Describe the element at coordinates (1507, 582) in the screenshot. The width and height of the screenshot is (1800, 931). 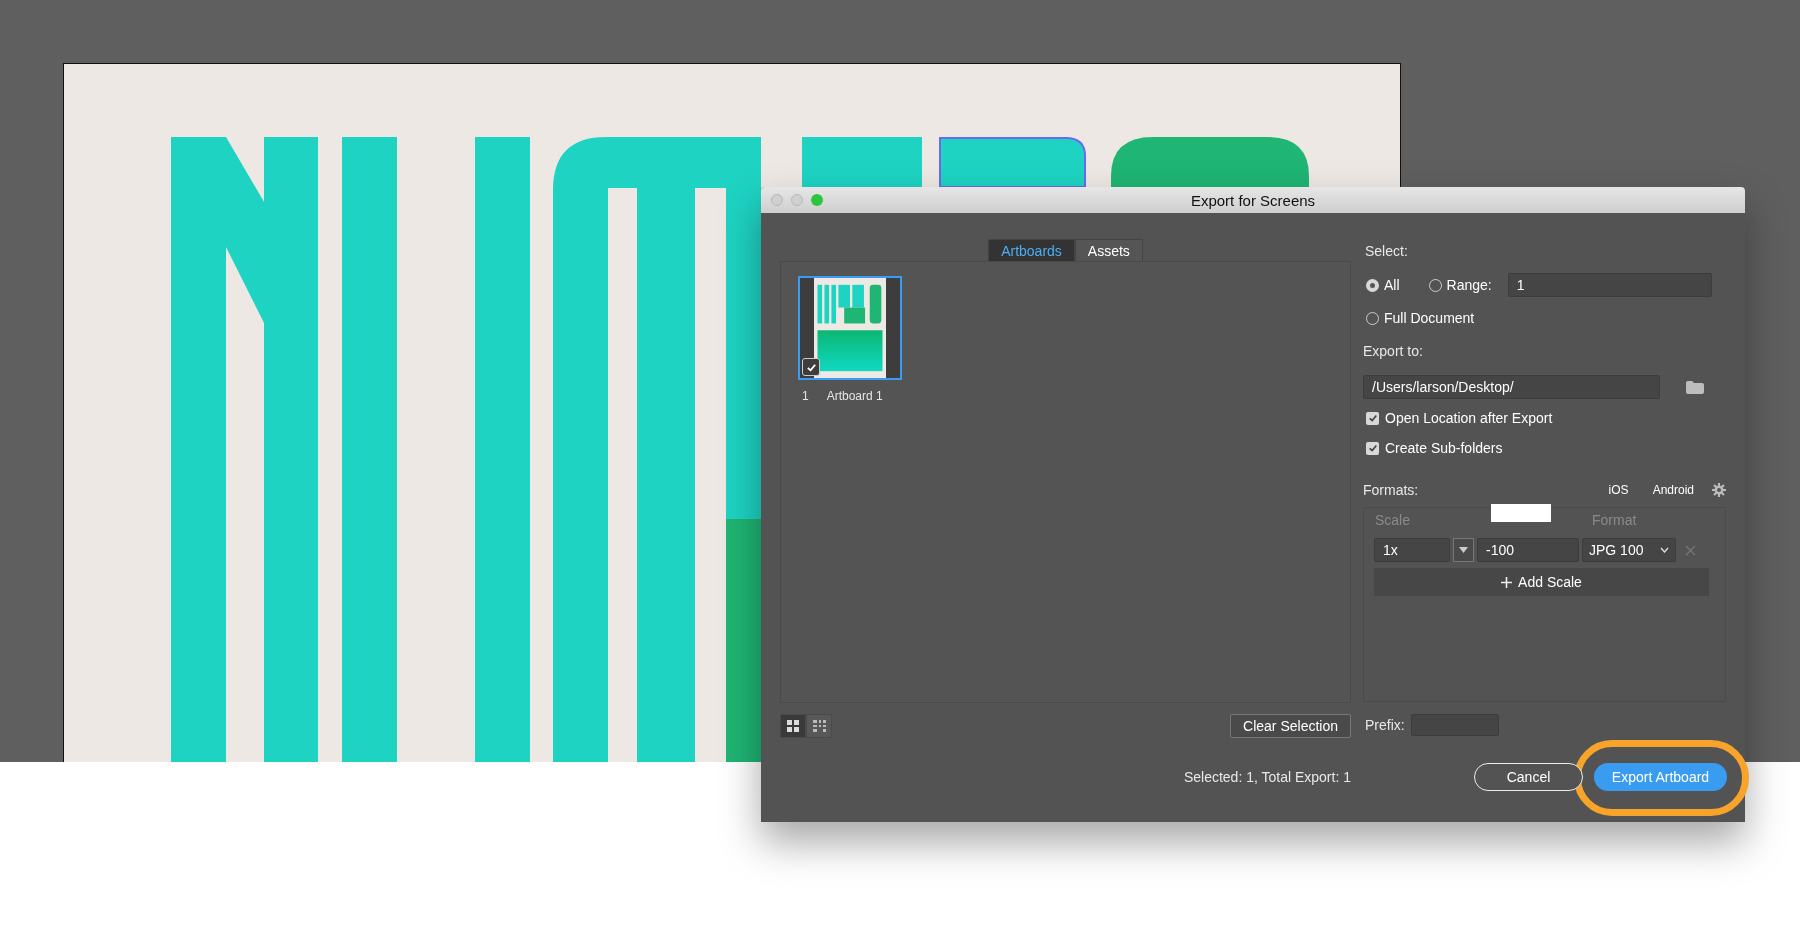
I see `plus-icon` at that location.